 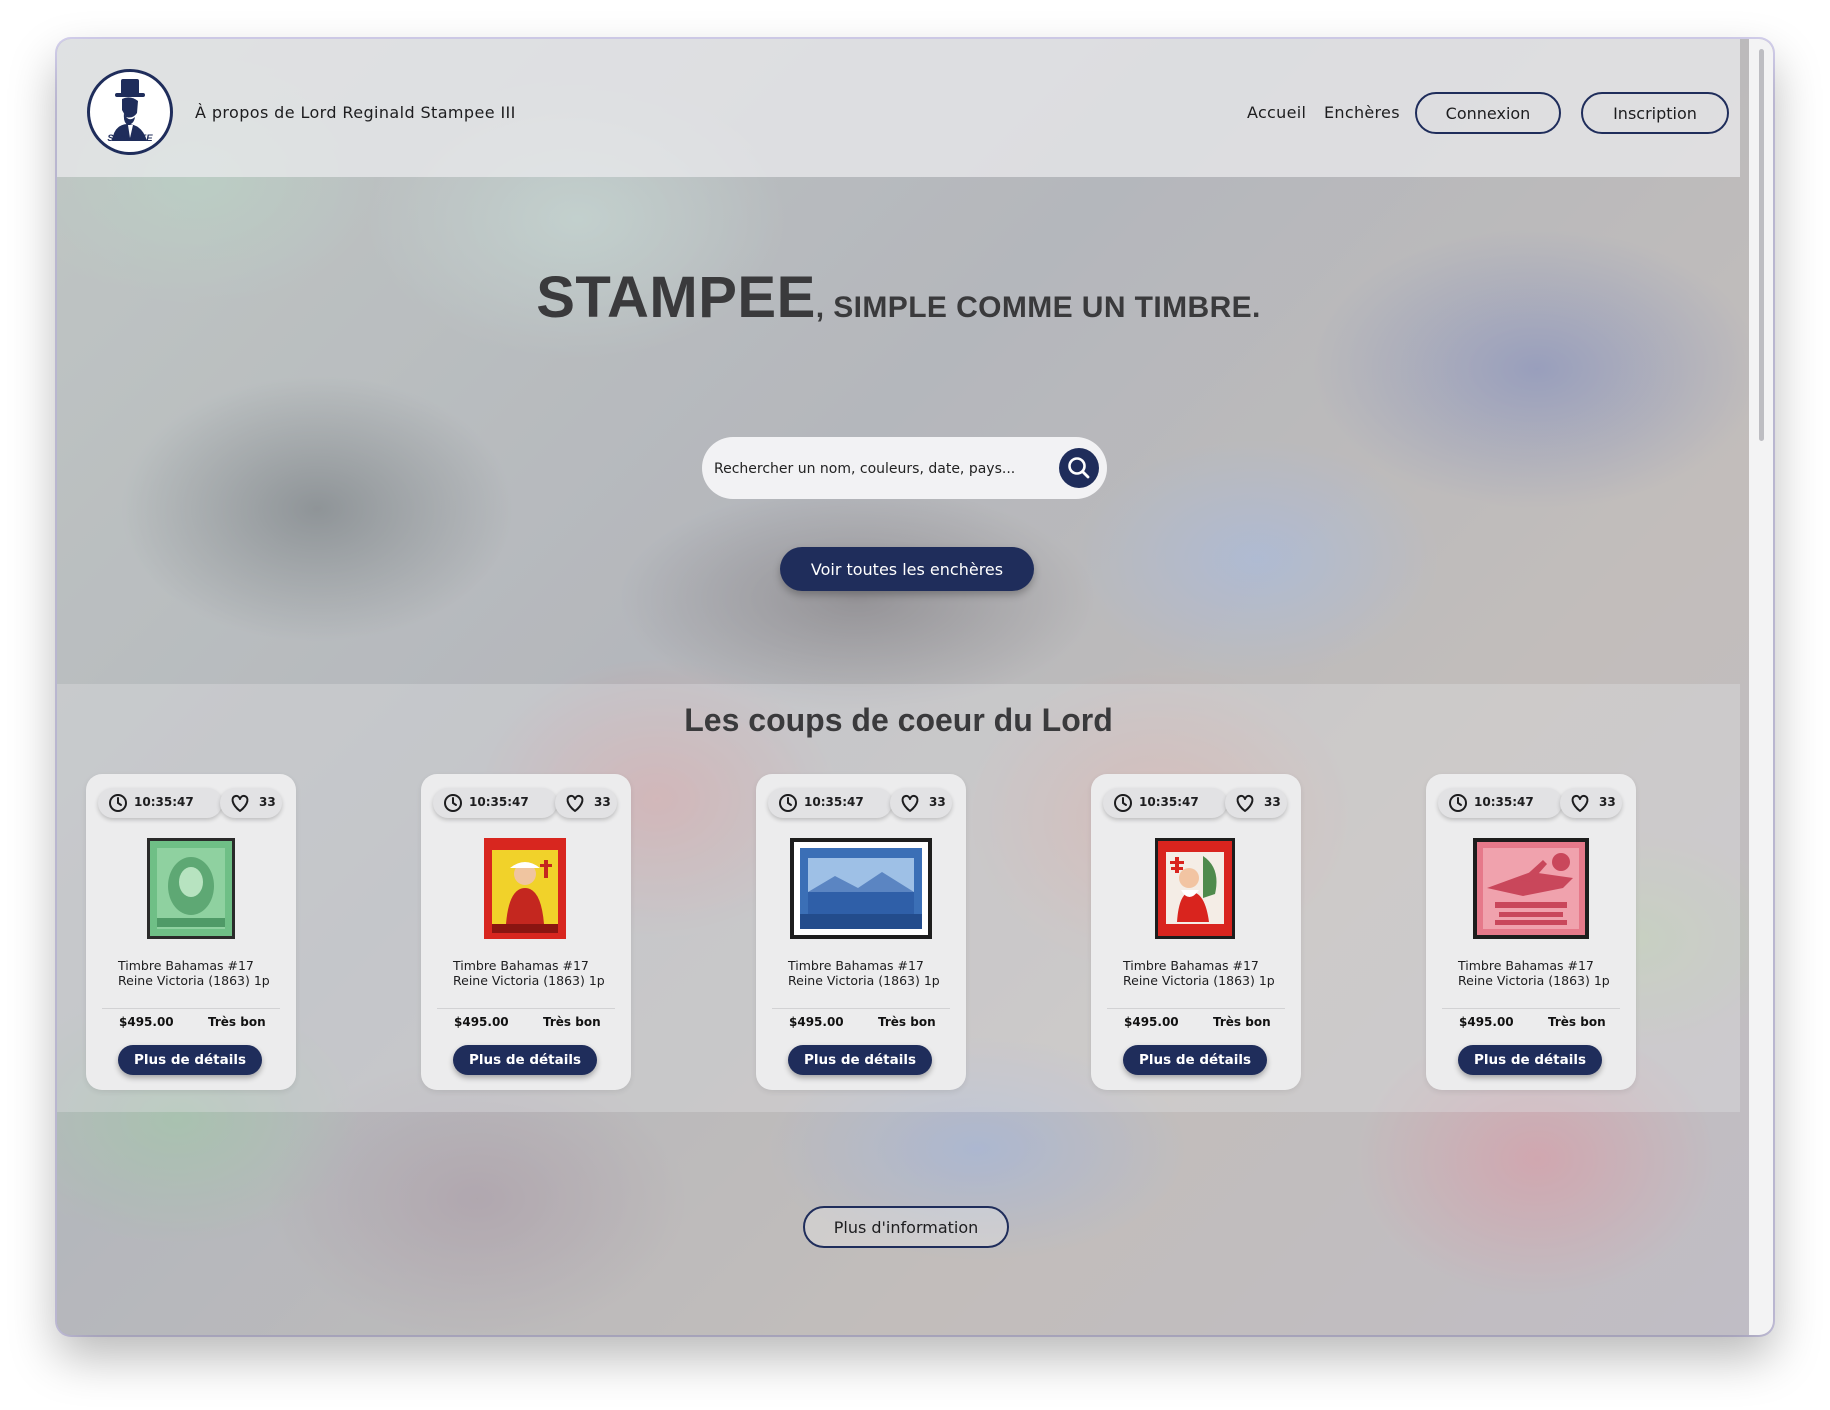 What do you see at coordinates (525, 888) in the screenshot?
I see `red-yellow-christmas-stamp-image` at bounding box center [525, 888].